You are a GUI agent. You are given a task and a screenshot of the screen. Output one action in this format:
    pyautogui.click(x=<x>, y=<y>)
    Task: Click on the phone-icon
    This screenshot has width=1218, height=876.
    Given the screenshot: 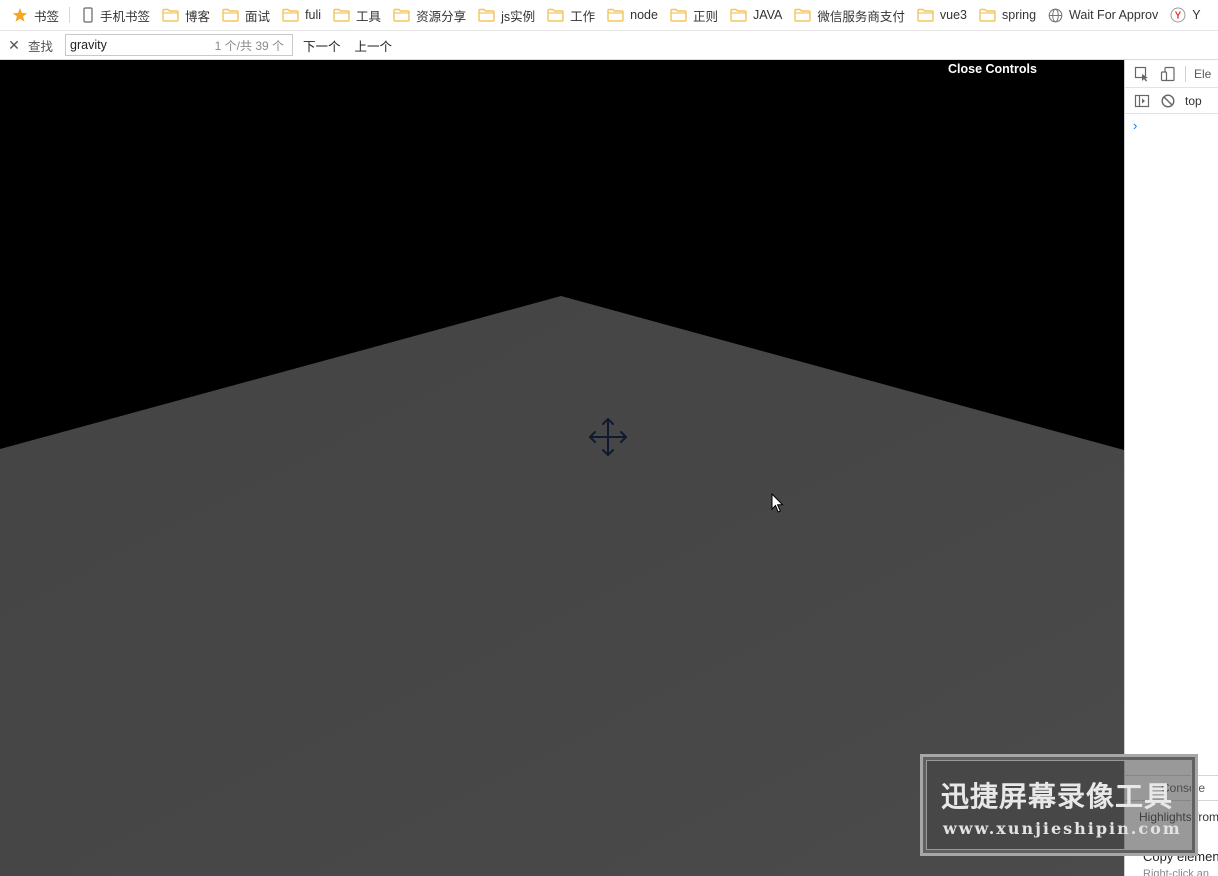 What is the action you would take?
    pyautogui.click(x=88, y=15)
    